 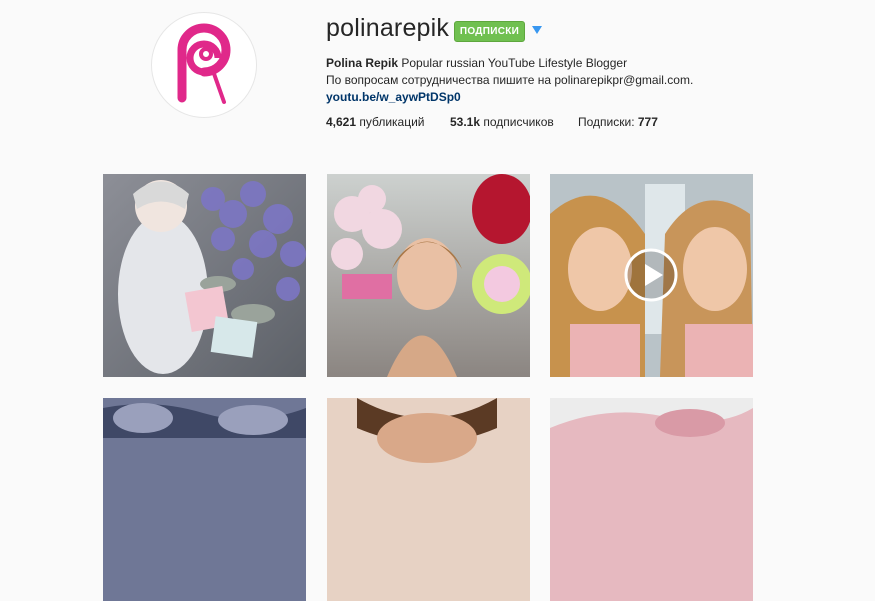 I want to click on followers-stat: 53.1k подписчиков, so click(x=502, y=122).